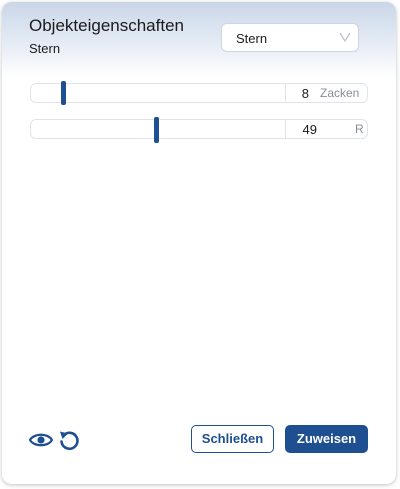 This screenshot has width=400, height=489. I want to click on points-value: 8, so click(298, 93).